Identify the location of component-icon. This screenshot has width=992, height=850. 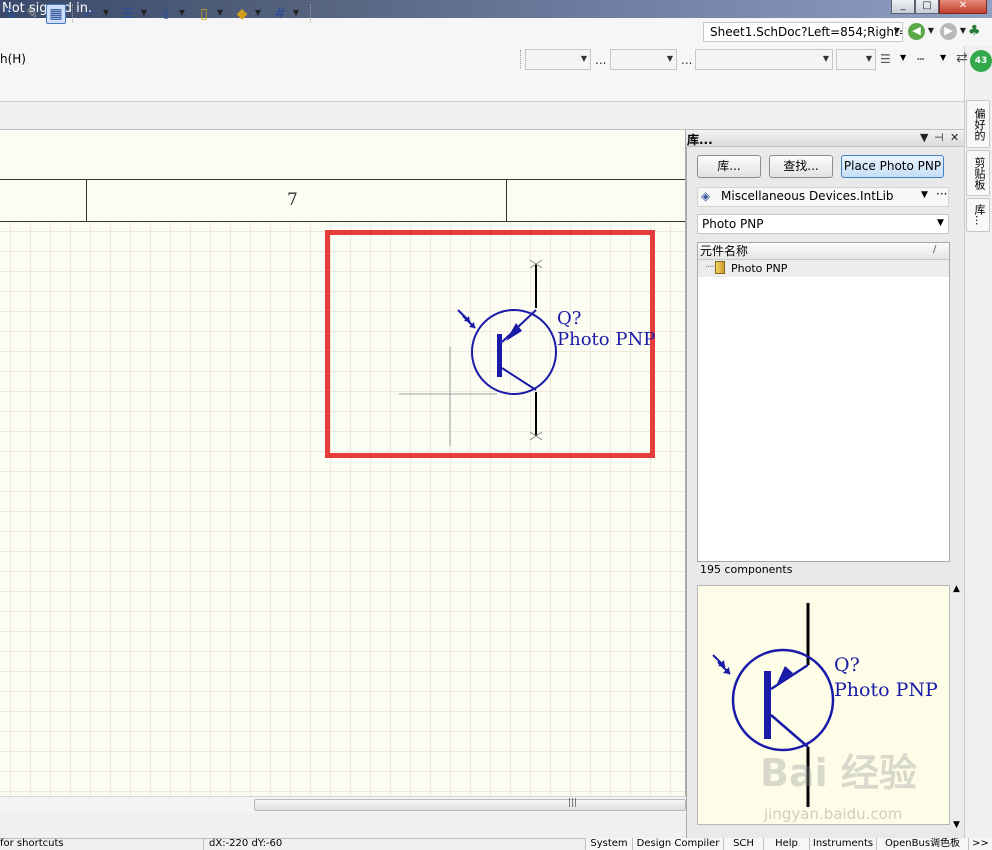
(720, 267).